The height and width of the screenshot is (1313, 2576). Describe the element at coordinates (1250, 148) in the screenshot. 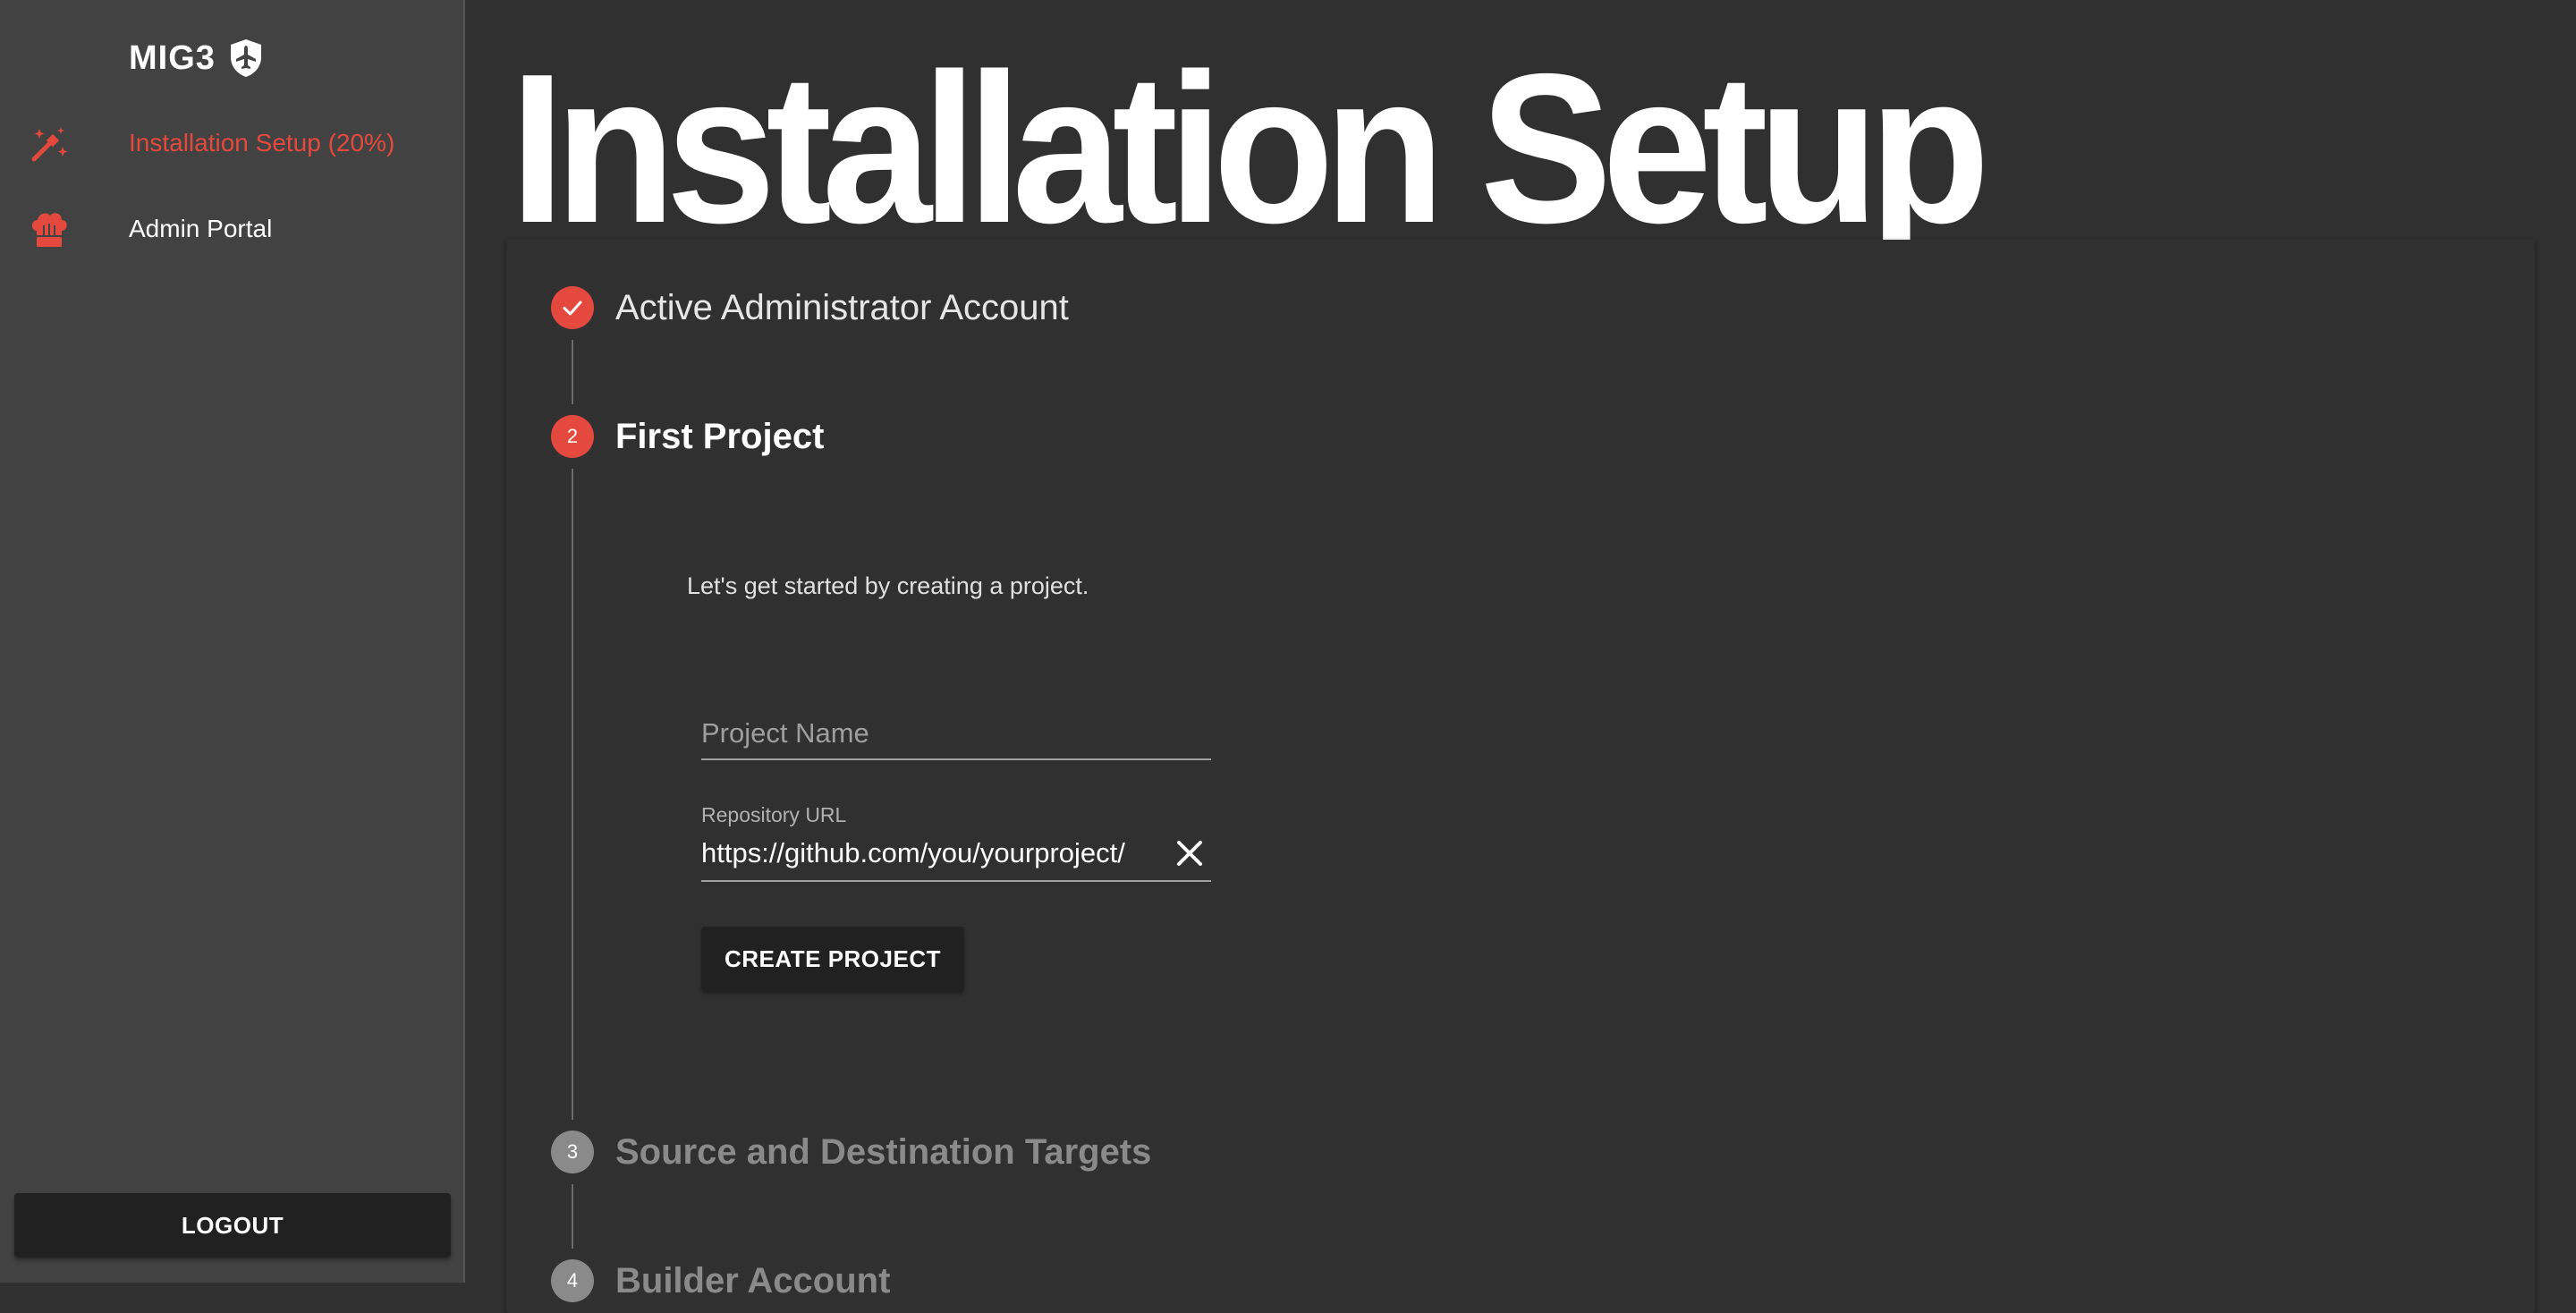

I see `page-title: Installation Setup` at that location.